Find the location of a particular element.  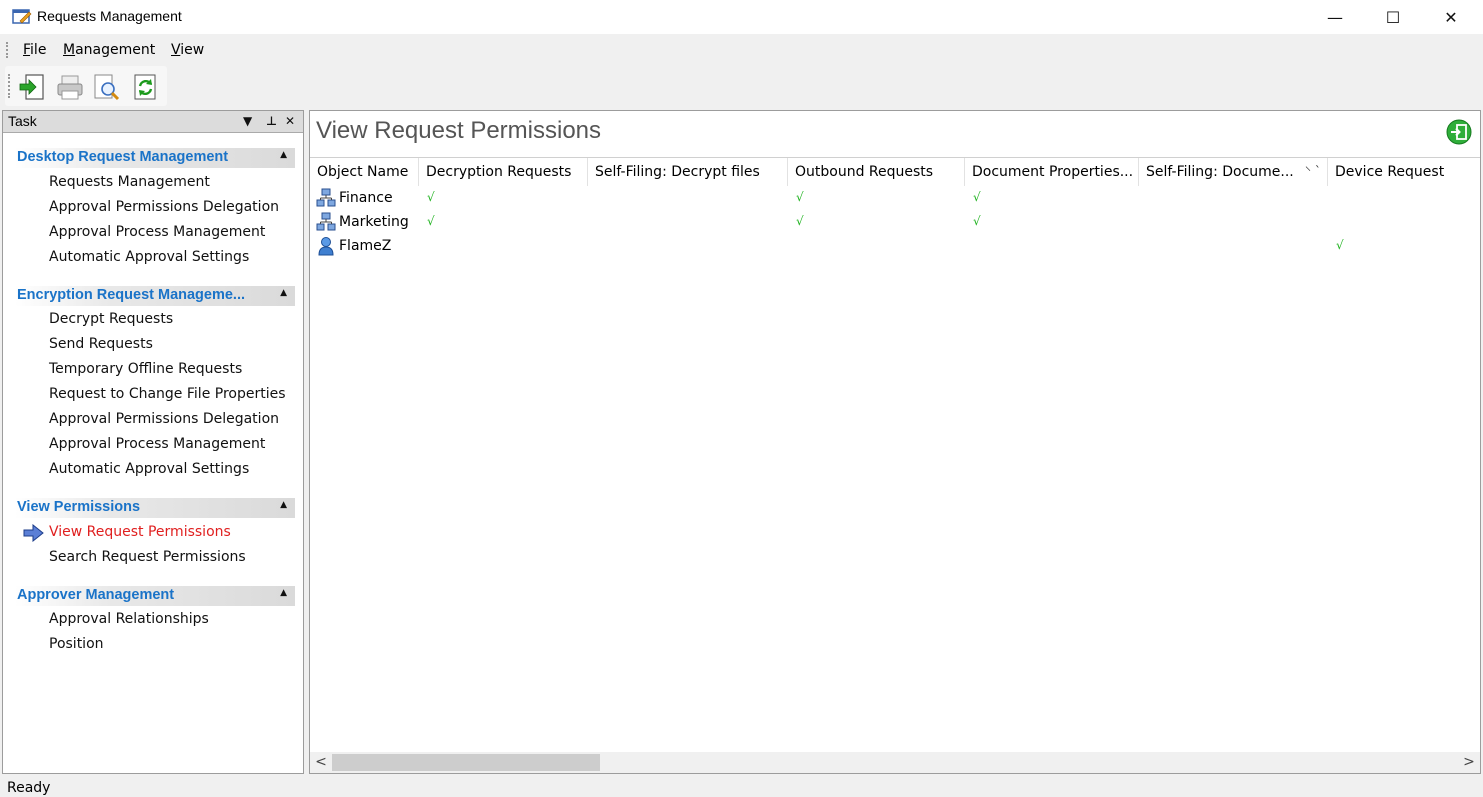

scroll-right-icon: > is located at coordinates (1469, 762).